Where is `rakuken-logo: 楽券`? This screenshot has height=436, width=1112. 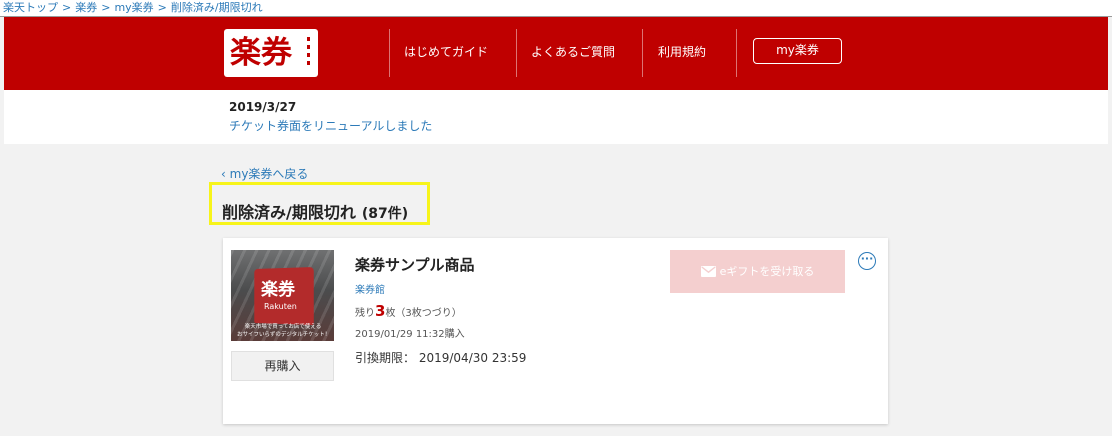 rakuken-logo: 楽券 is located at coordinates (271, 53).